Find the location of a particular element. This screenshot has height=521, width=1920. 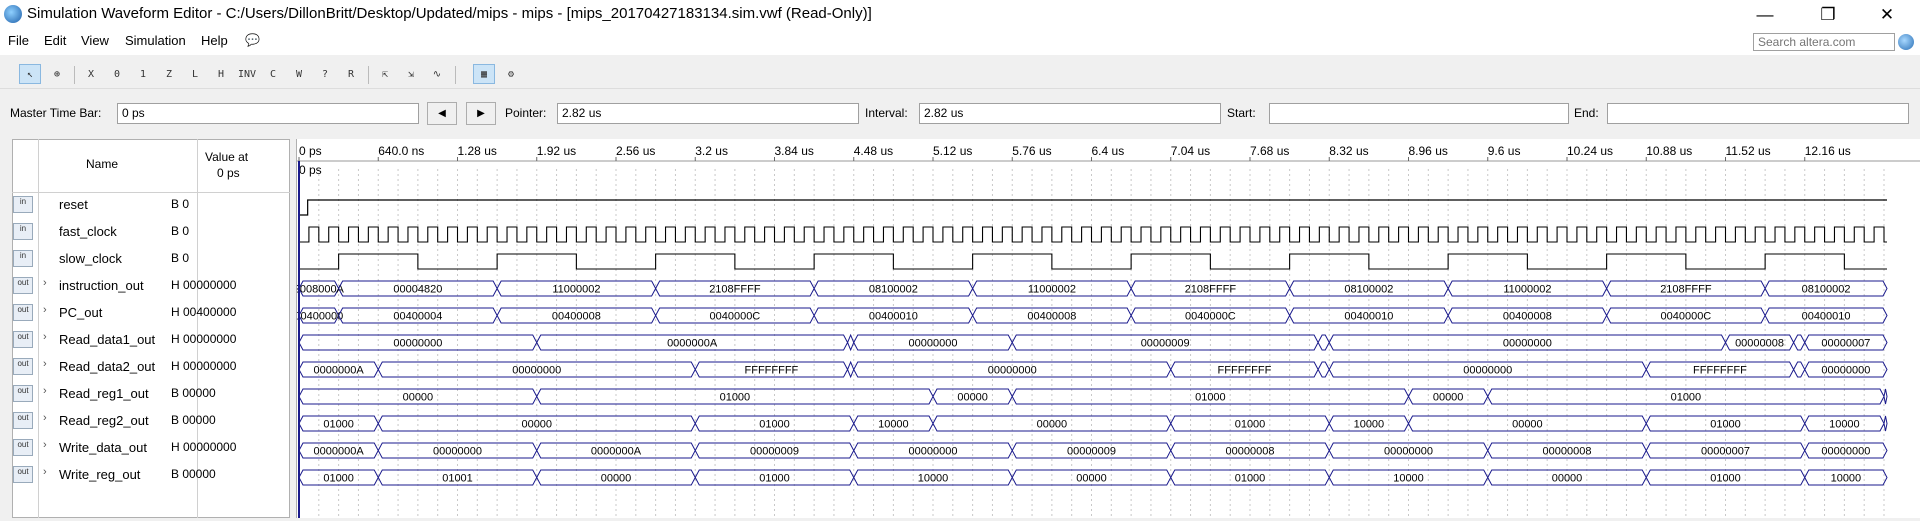

start-field is located at coordinates (1419, 113).